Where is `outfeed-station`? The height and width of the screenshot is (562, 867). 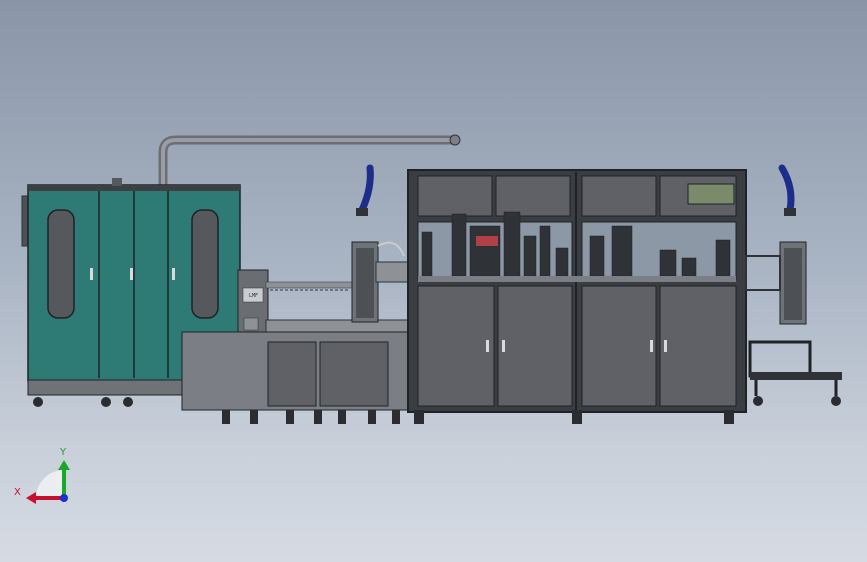
outfeed-station is located at coordinates (776, 244).